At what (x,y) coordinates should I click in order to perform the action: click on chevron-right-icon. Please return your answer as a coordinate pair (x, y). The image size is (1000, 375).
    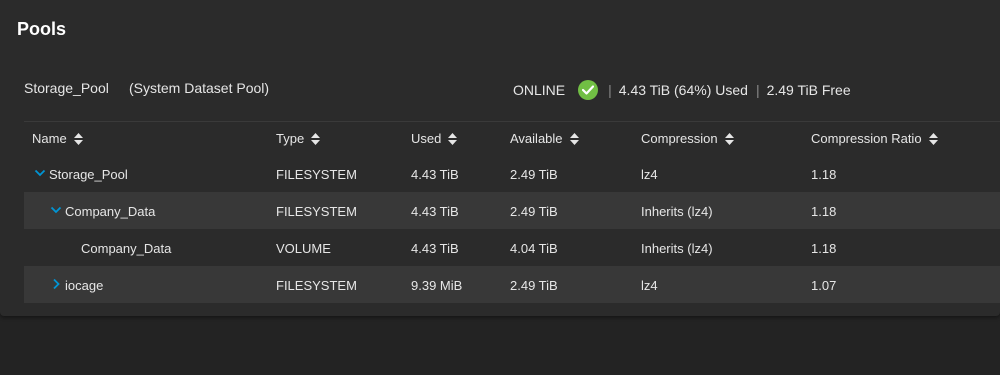
    Looking at the image, I should click on (56, 284).